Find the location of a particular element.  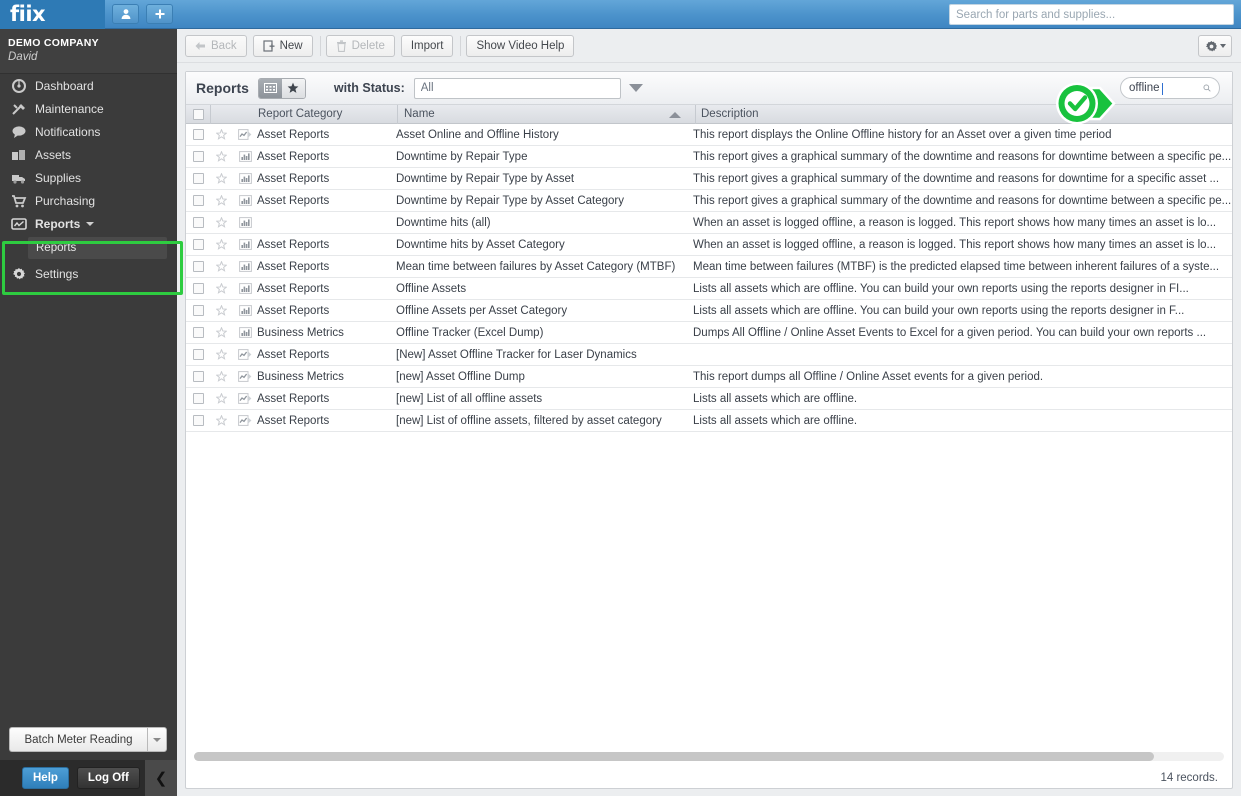

favorites-view-button is located at coordinates (293, 88).